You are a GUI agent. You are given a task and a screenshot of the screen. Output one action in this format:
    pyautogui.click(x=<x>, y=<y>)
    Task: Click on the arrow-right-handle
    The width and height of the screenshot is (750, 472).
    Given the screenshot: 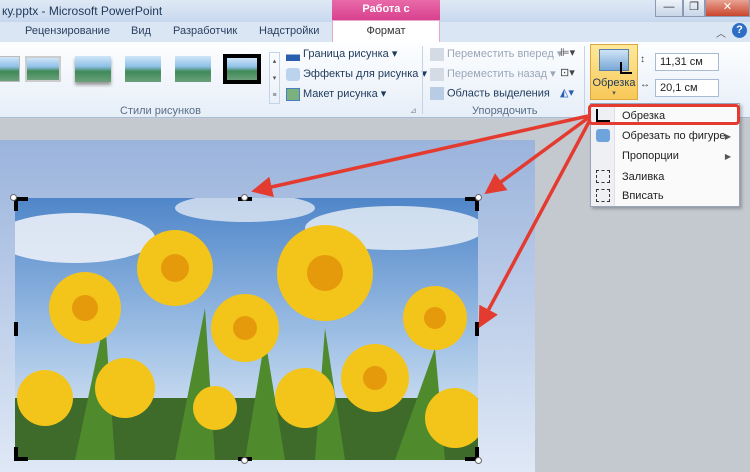 What is the action you would take?
    pyautogui.click(x=535, y=224)
    